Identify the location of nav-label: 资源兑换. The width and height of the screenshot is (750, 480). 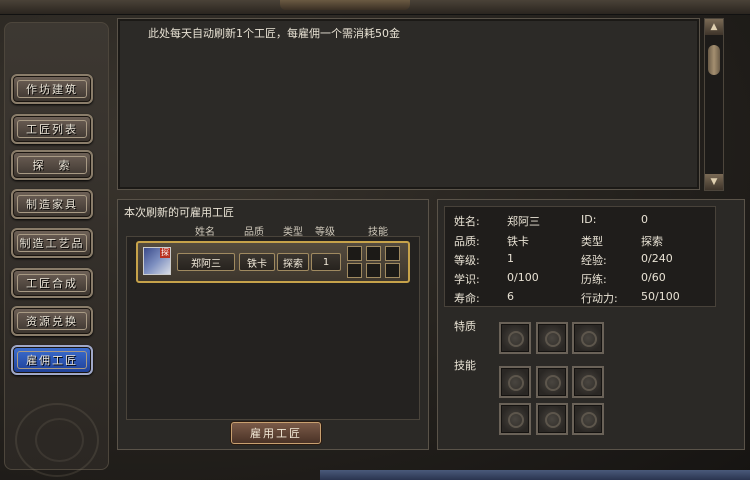
(52, 321).